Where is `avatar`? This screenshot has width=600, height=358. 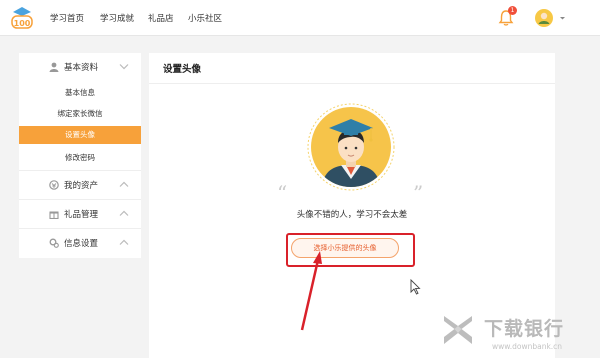
avatar is located at coordinates (550, 18).